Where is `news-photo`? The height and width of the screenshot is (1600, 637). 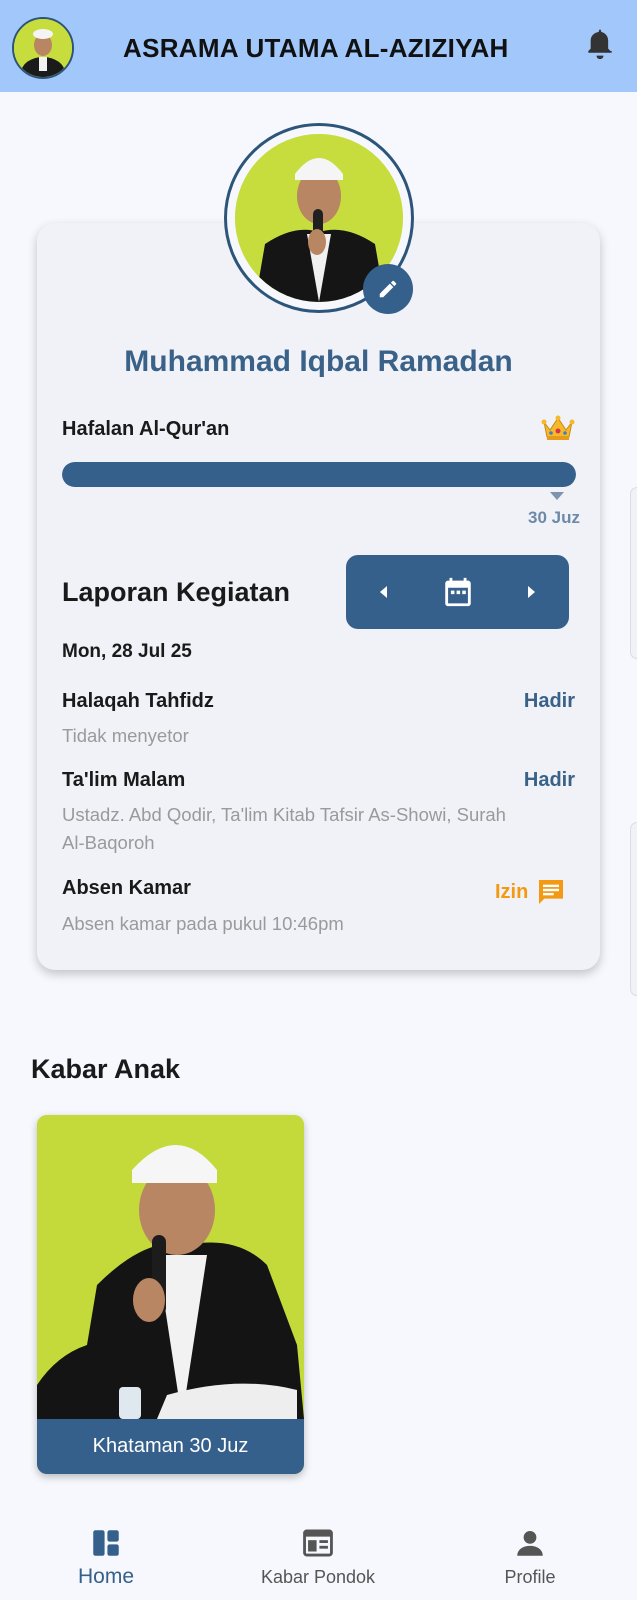
news-photo is located at coordinates (170, 1267).